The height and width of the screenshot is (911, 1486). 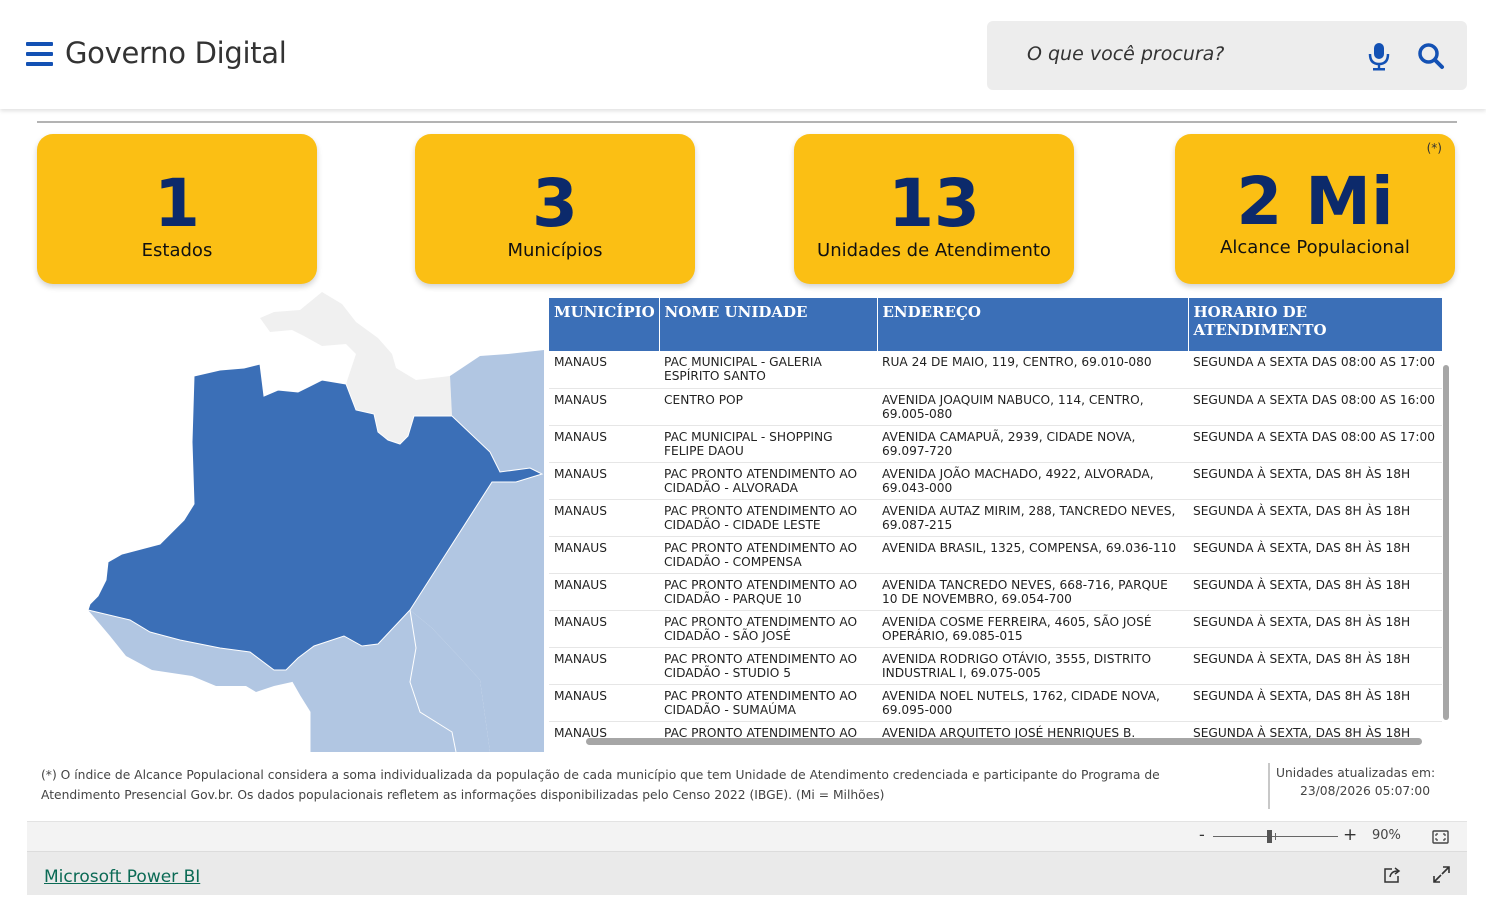 I want to click on kpi-footnote-marker: (*), so click(x=1434, y=148).